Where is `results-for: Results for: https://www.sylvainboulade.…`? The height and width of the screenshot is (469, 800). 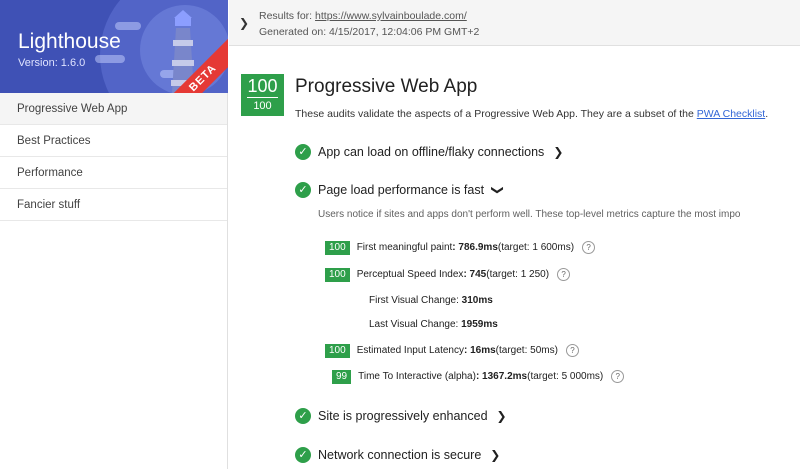 results-for: Results for: https://www.sylvainboulade.… is located at coordinates (363, 16).